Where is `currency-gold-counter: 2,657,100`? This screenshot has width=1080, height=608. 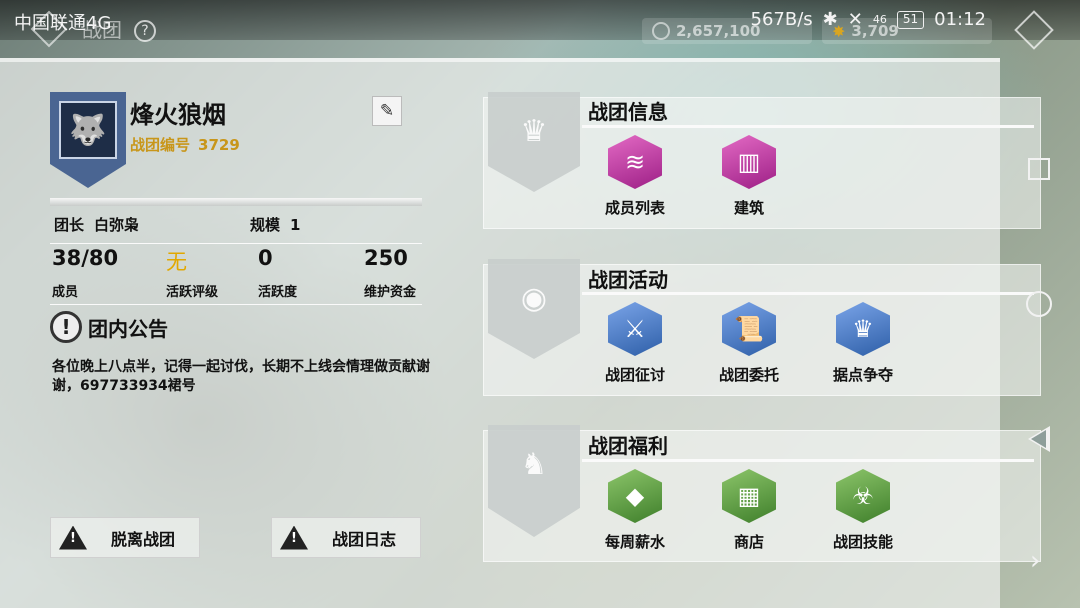 currency-gold-counter: 2,657,100 is located at coordinates (727, 31).